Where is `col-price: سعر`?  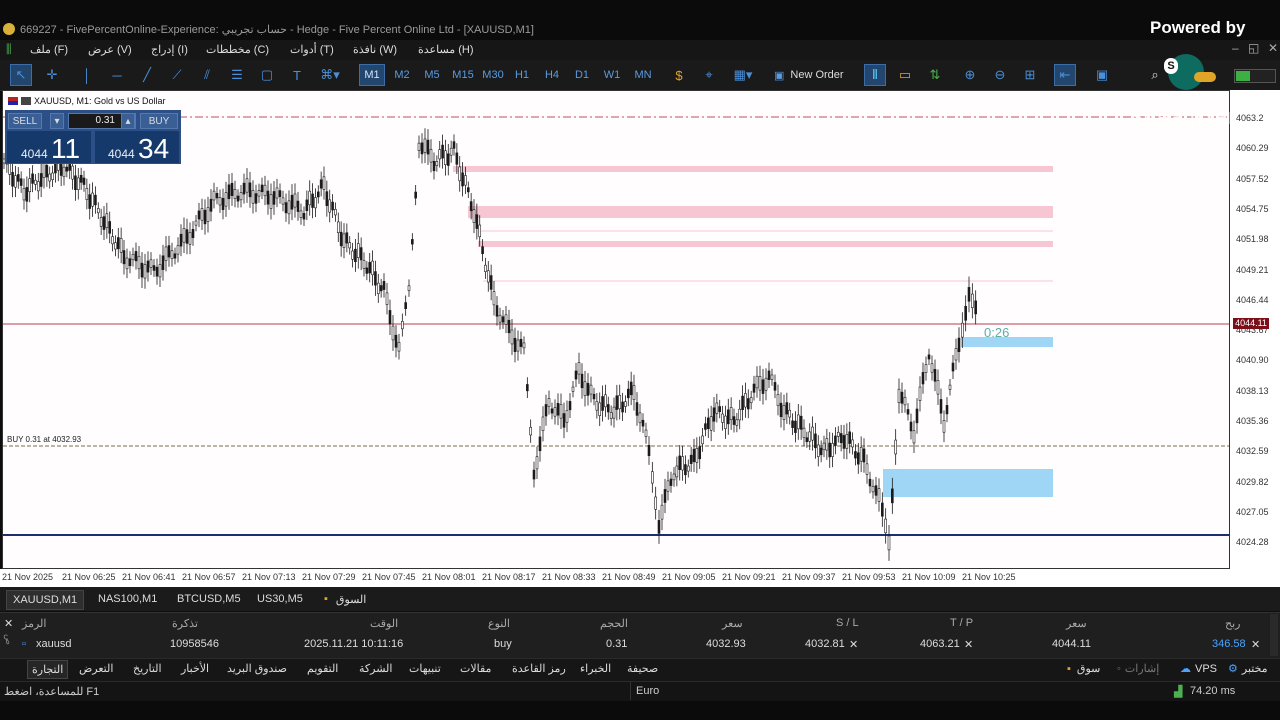 col-price: سعر is located at coordinates (732, 623).